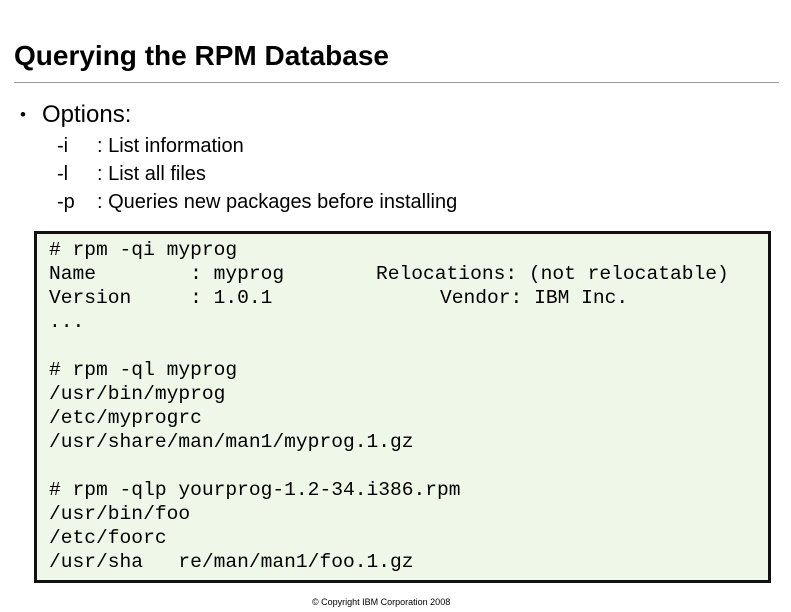 This screenshot has width=791, height=612. I want to click on option-flag-i: -i, so click(63, 146).